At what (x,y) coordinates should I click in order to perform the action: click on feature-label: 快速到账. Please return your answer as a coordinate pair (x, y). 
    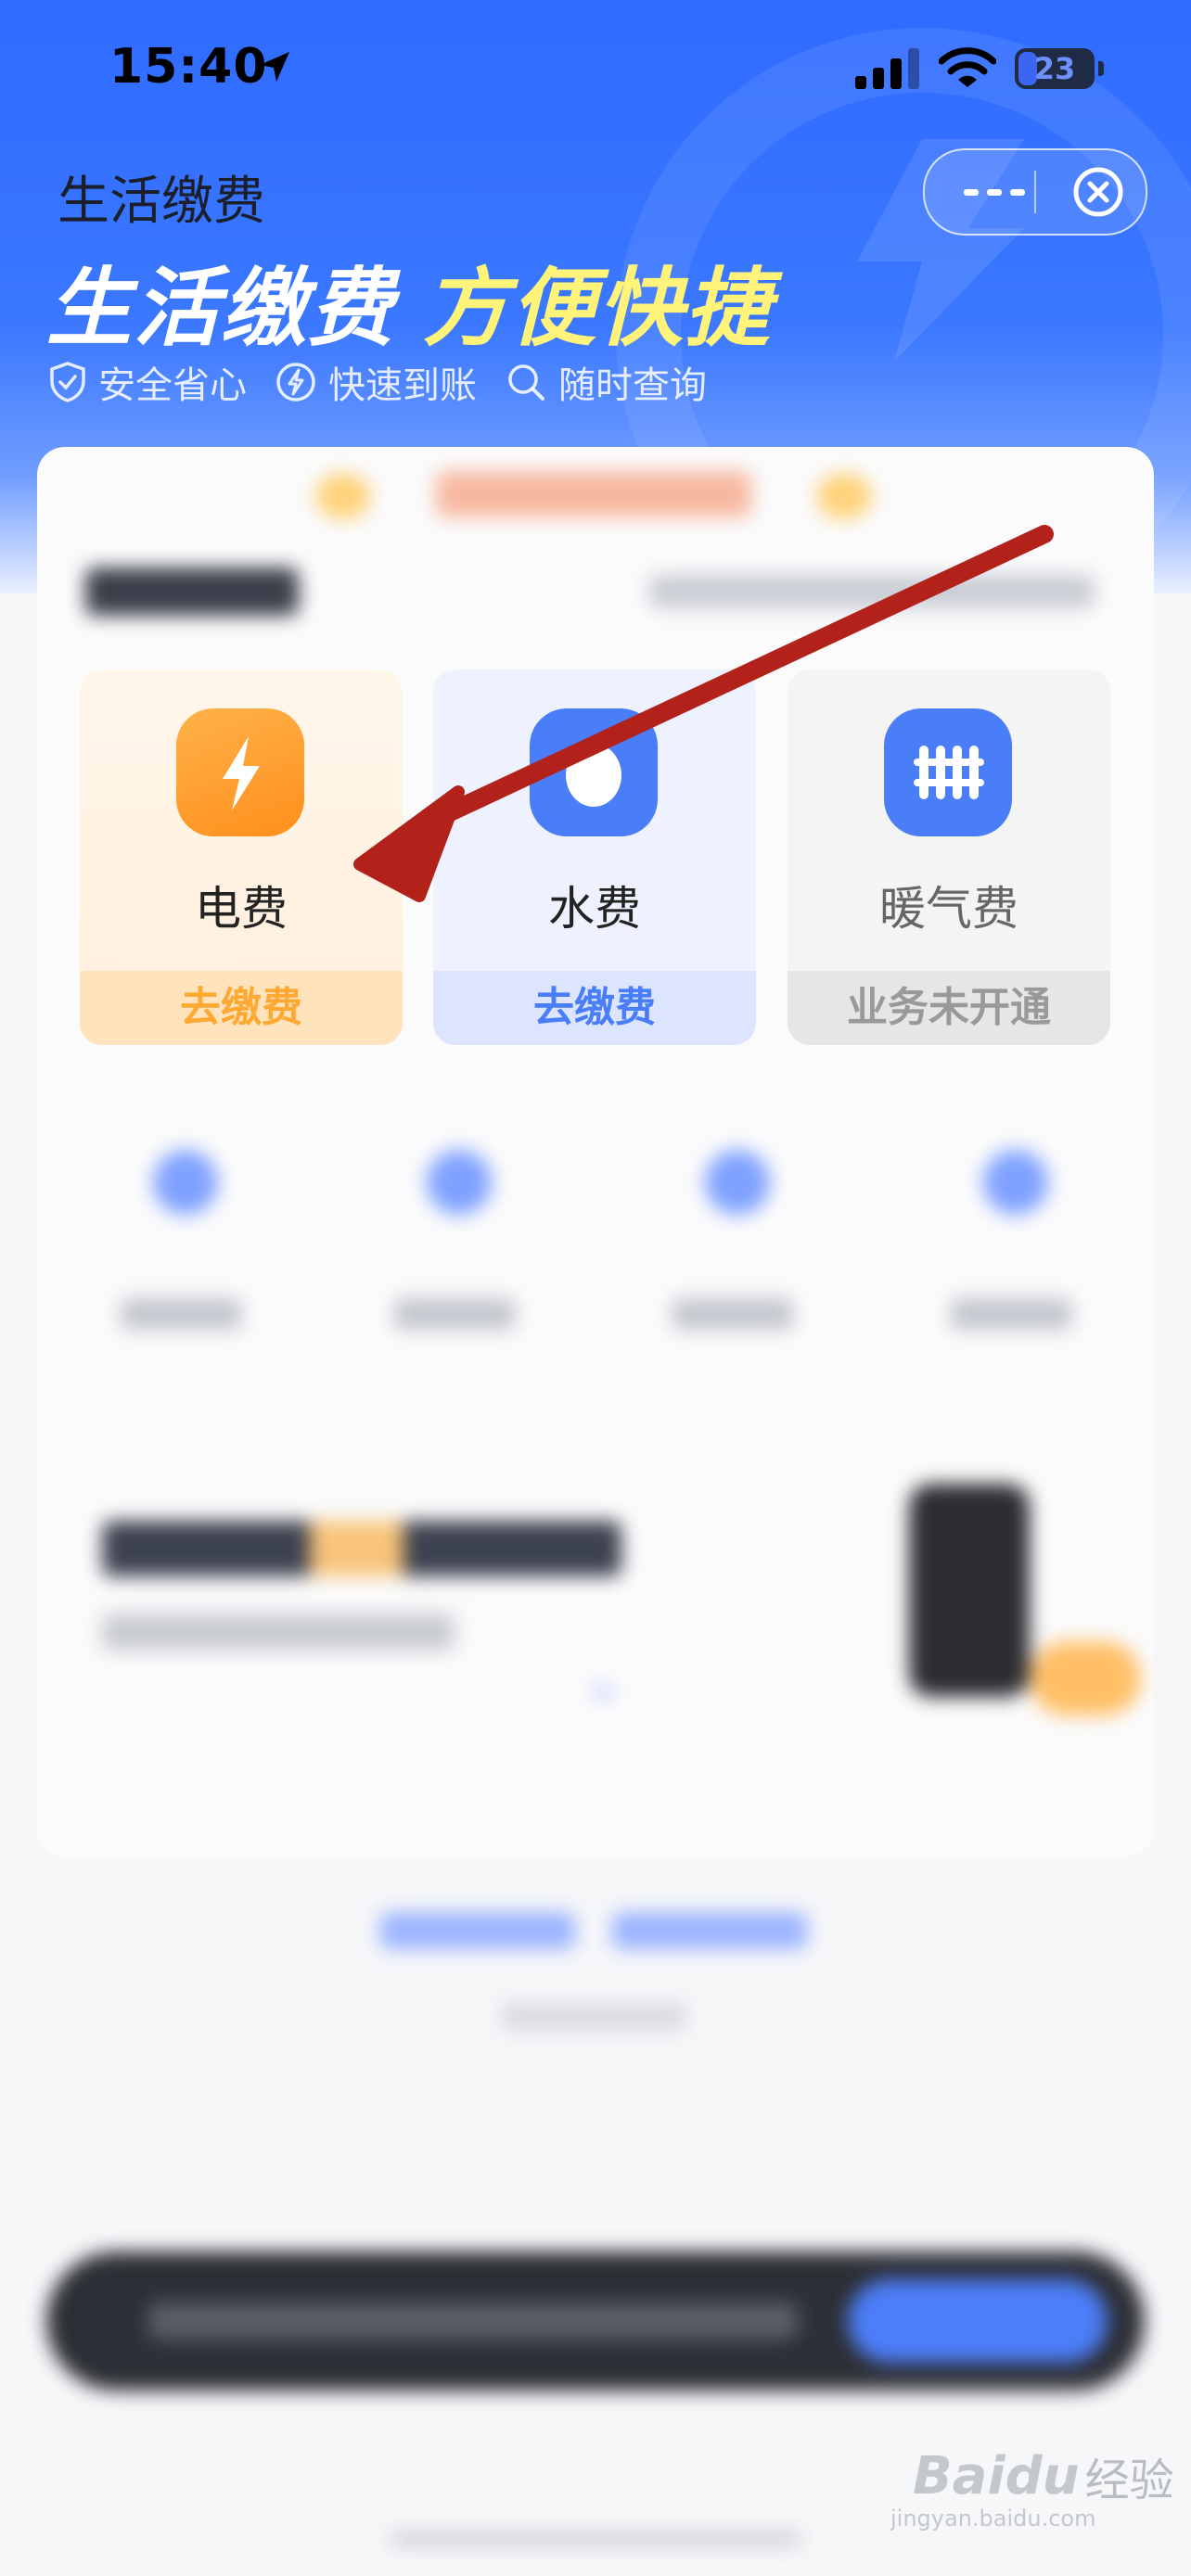
    Looking at the image, I should click on (402, 385).